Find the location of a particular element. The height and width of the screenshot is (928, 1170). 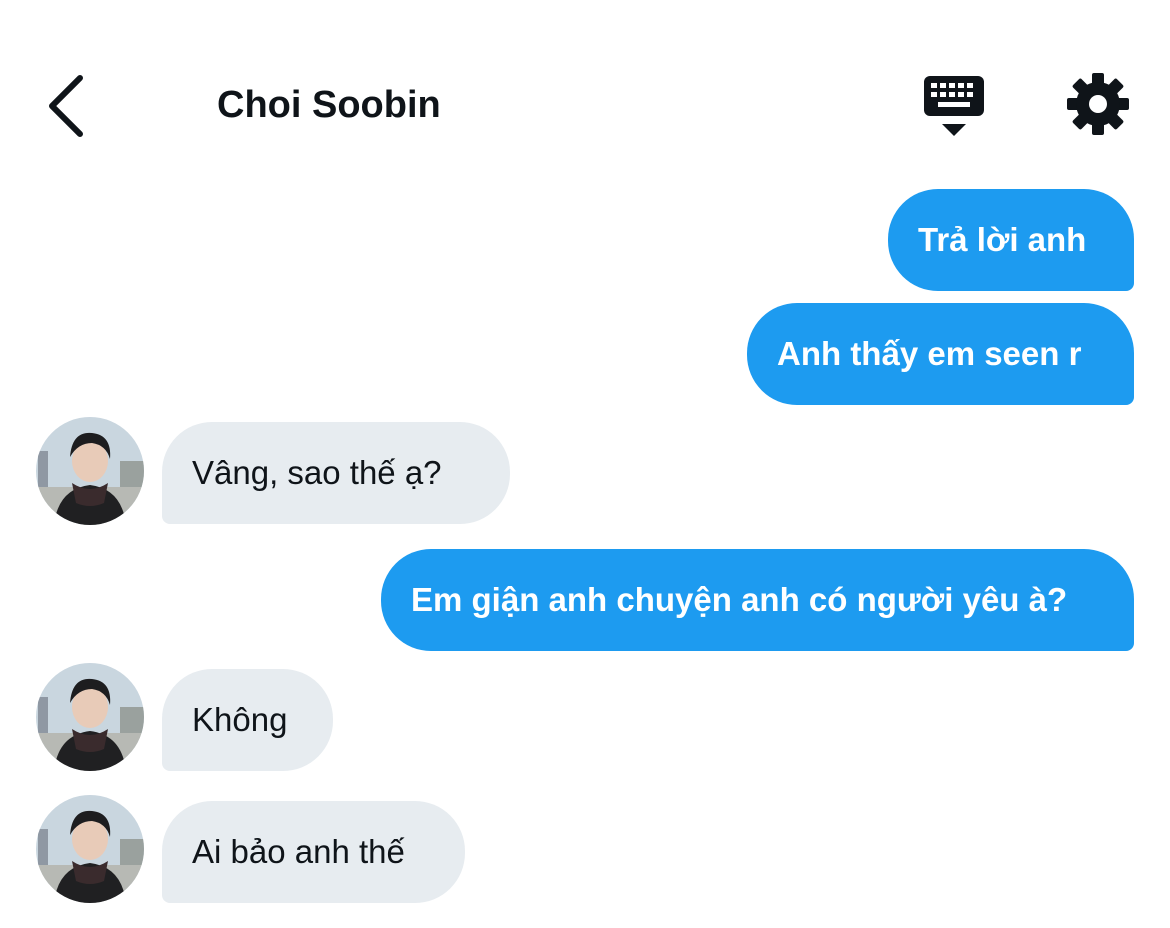

message-text: Vâng, sao thế ạ? is located at coordinates (317, 472).